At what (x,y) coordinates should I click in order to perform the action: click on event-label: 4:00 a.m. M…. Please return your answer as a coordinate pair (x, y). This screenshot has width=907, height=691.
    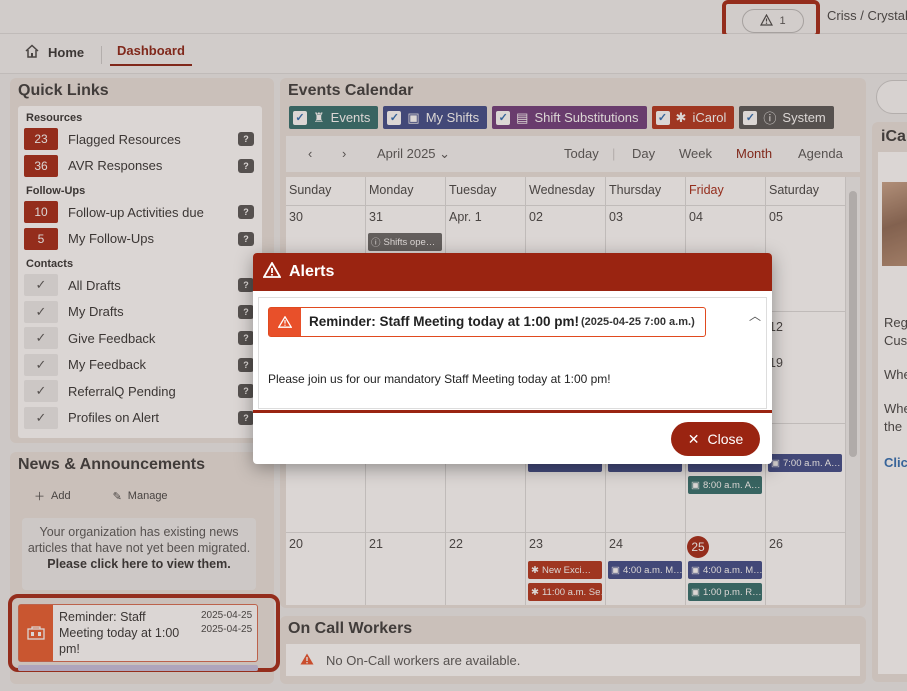
    Looking at the image, I should click on (652, 570).